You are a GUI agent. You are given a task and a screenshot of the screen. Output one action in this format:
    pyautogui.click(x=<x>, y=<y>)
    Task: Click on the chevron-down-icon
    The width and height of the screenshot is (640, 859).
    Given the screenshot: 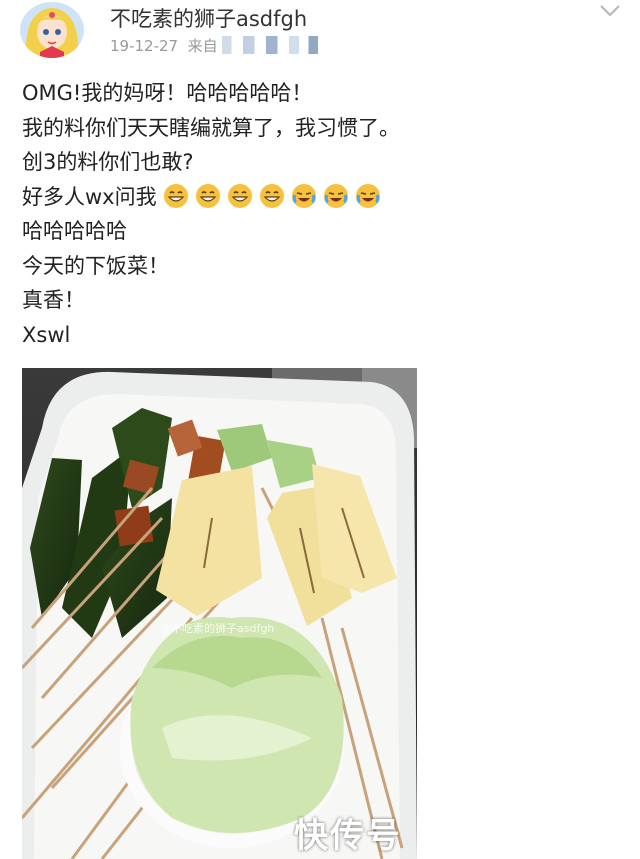 What is the action you would take?
    pyautogui.click(x=610, y=11)
    